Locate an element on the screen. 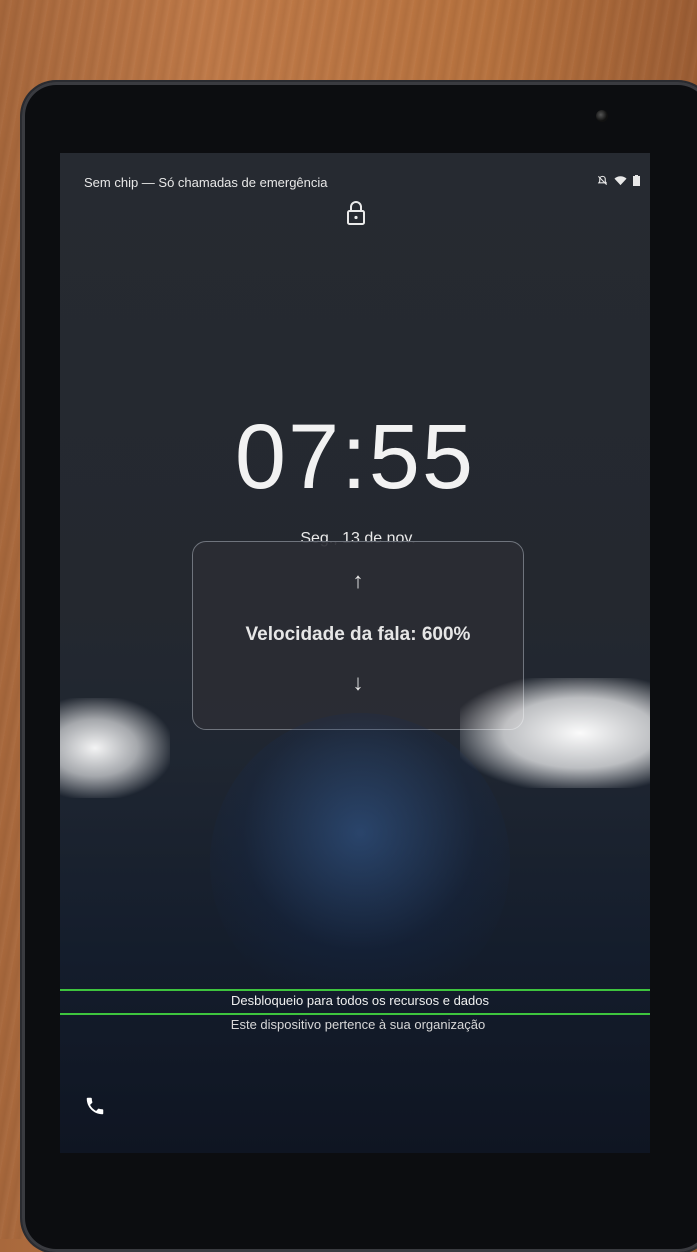  status-icons is located at coordinates (618, 180).